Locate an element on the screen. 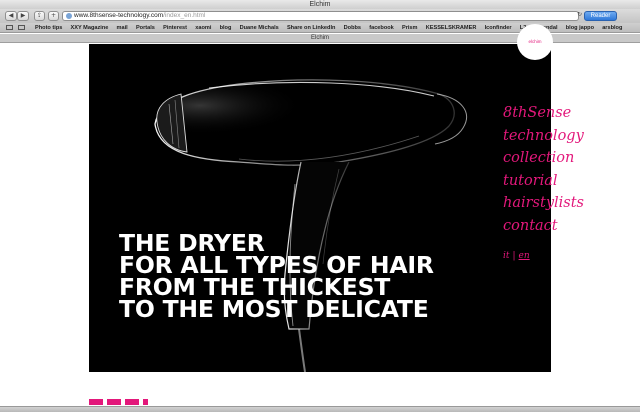 This screenshot has height=412, width=640. bookmark-item: Iconfinder is located at coordinates (498, 28).